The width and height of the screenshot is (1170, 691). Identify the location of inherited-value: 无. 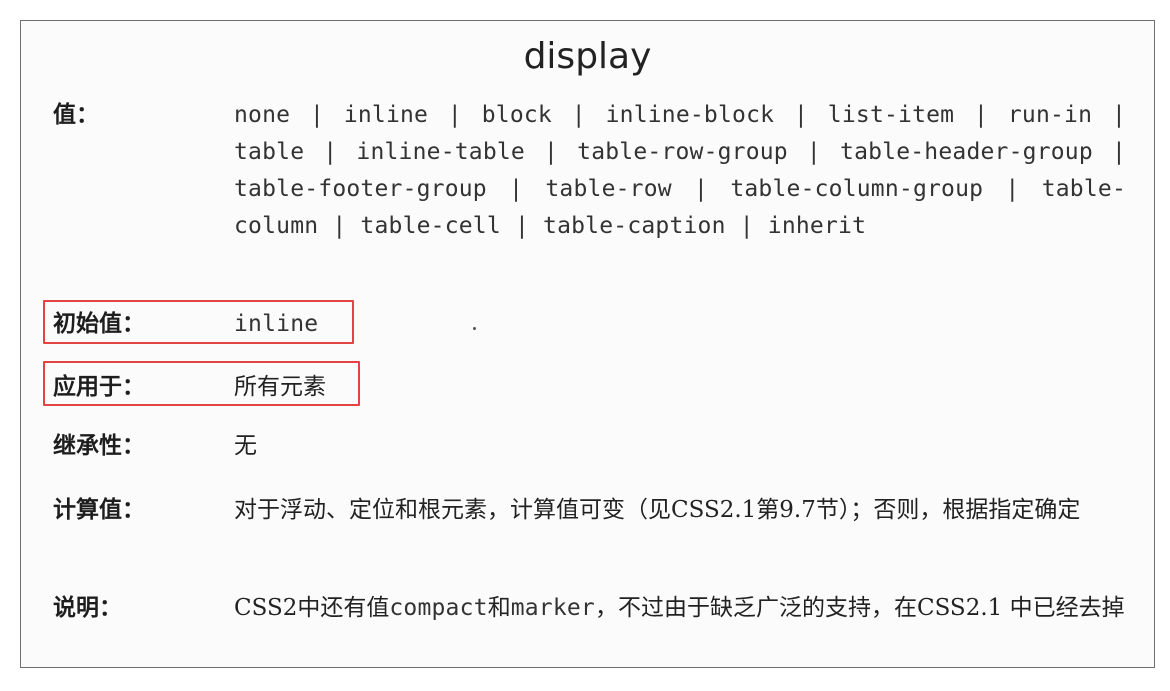
(245, 446).